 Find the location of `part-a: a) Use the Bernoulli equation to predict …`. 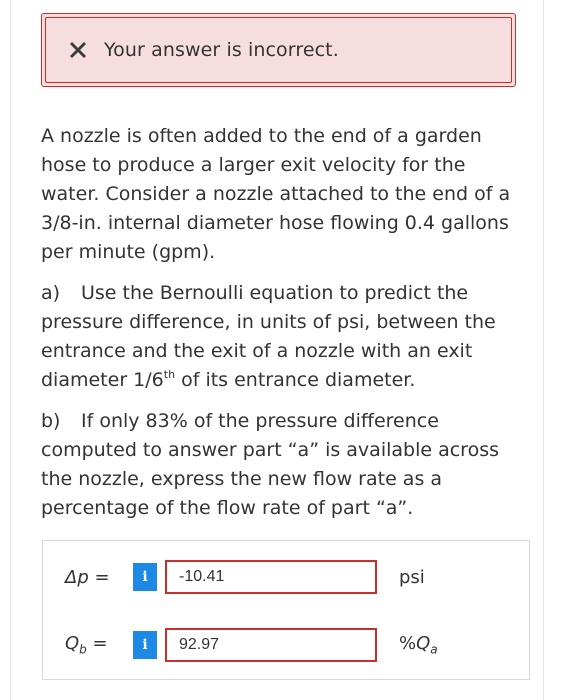

part-a: a) Use the Bernoulli equation to predict … is located at coordinates (281, 337).